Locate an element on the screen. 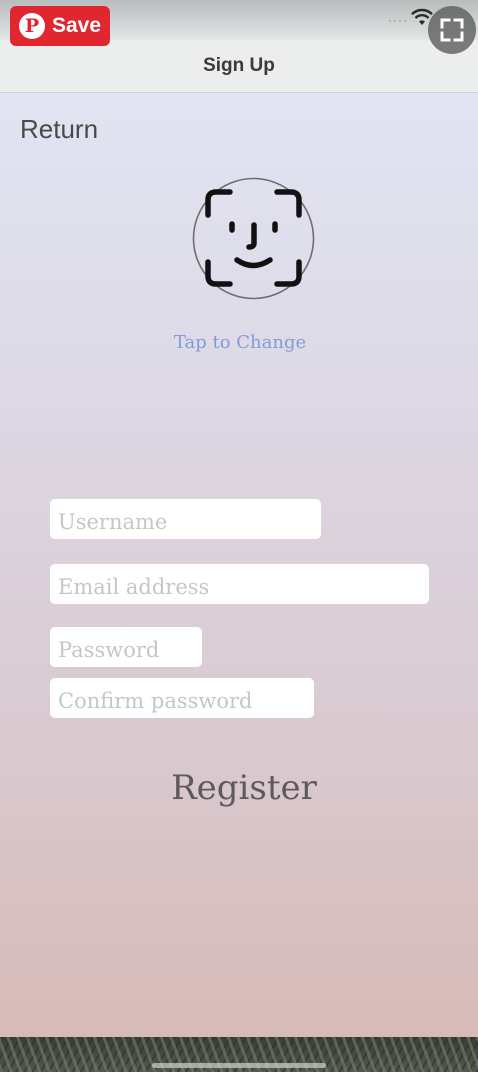 This screenshot has width=478, height=1072. fullscreen-button is located at coordinates (452, 30).